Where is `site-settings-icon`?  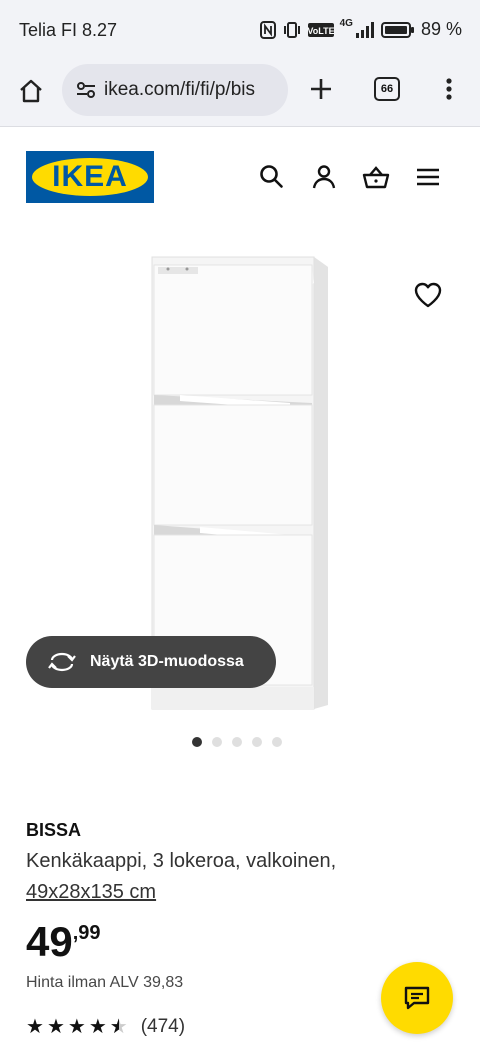 site-settings-icon is located at coordinates (86, 90).